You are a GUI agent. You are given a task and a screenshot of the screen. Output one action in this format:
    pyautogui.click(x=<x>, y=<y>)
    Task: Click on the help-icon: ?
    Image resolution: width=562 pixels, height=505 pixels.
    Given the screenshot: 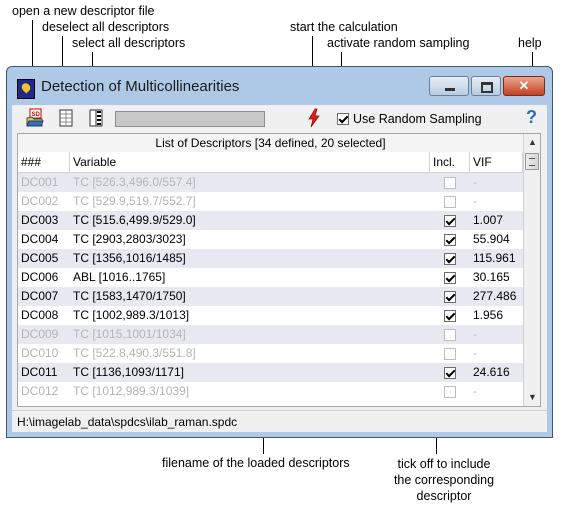 What is the action you would take?
    pyautogui.click(x=531, y=117)
    